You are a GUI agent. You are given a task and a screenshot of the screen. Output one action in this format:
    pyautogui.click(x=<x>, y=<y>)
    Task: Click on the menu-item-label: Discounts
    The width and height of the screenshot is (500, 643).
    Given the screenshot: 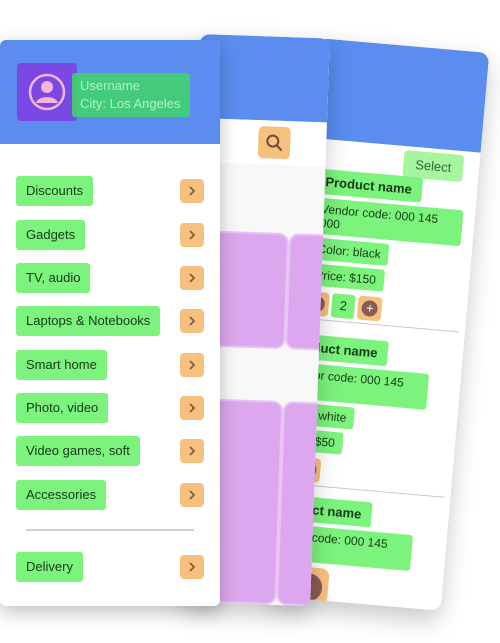 What is the action you would take?
    pyautogui.click(x=55, y=191)
    